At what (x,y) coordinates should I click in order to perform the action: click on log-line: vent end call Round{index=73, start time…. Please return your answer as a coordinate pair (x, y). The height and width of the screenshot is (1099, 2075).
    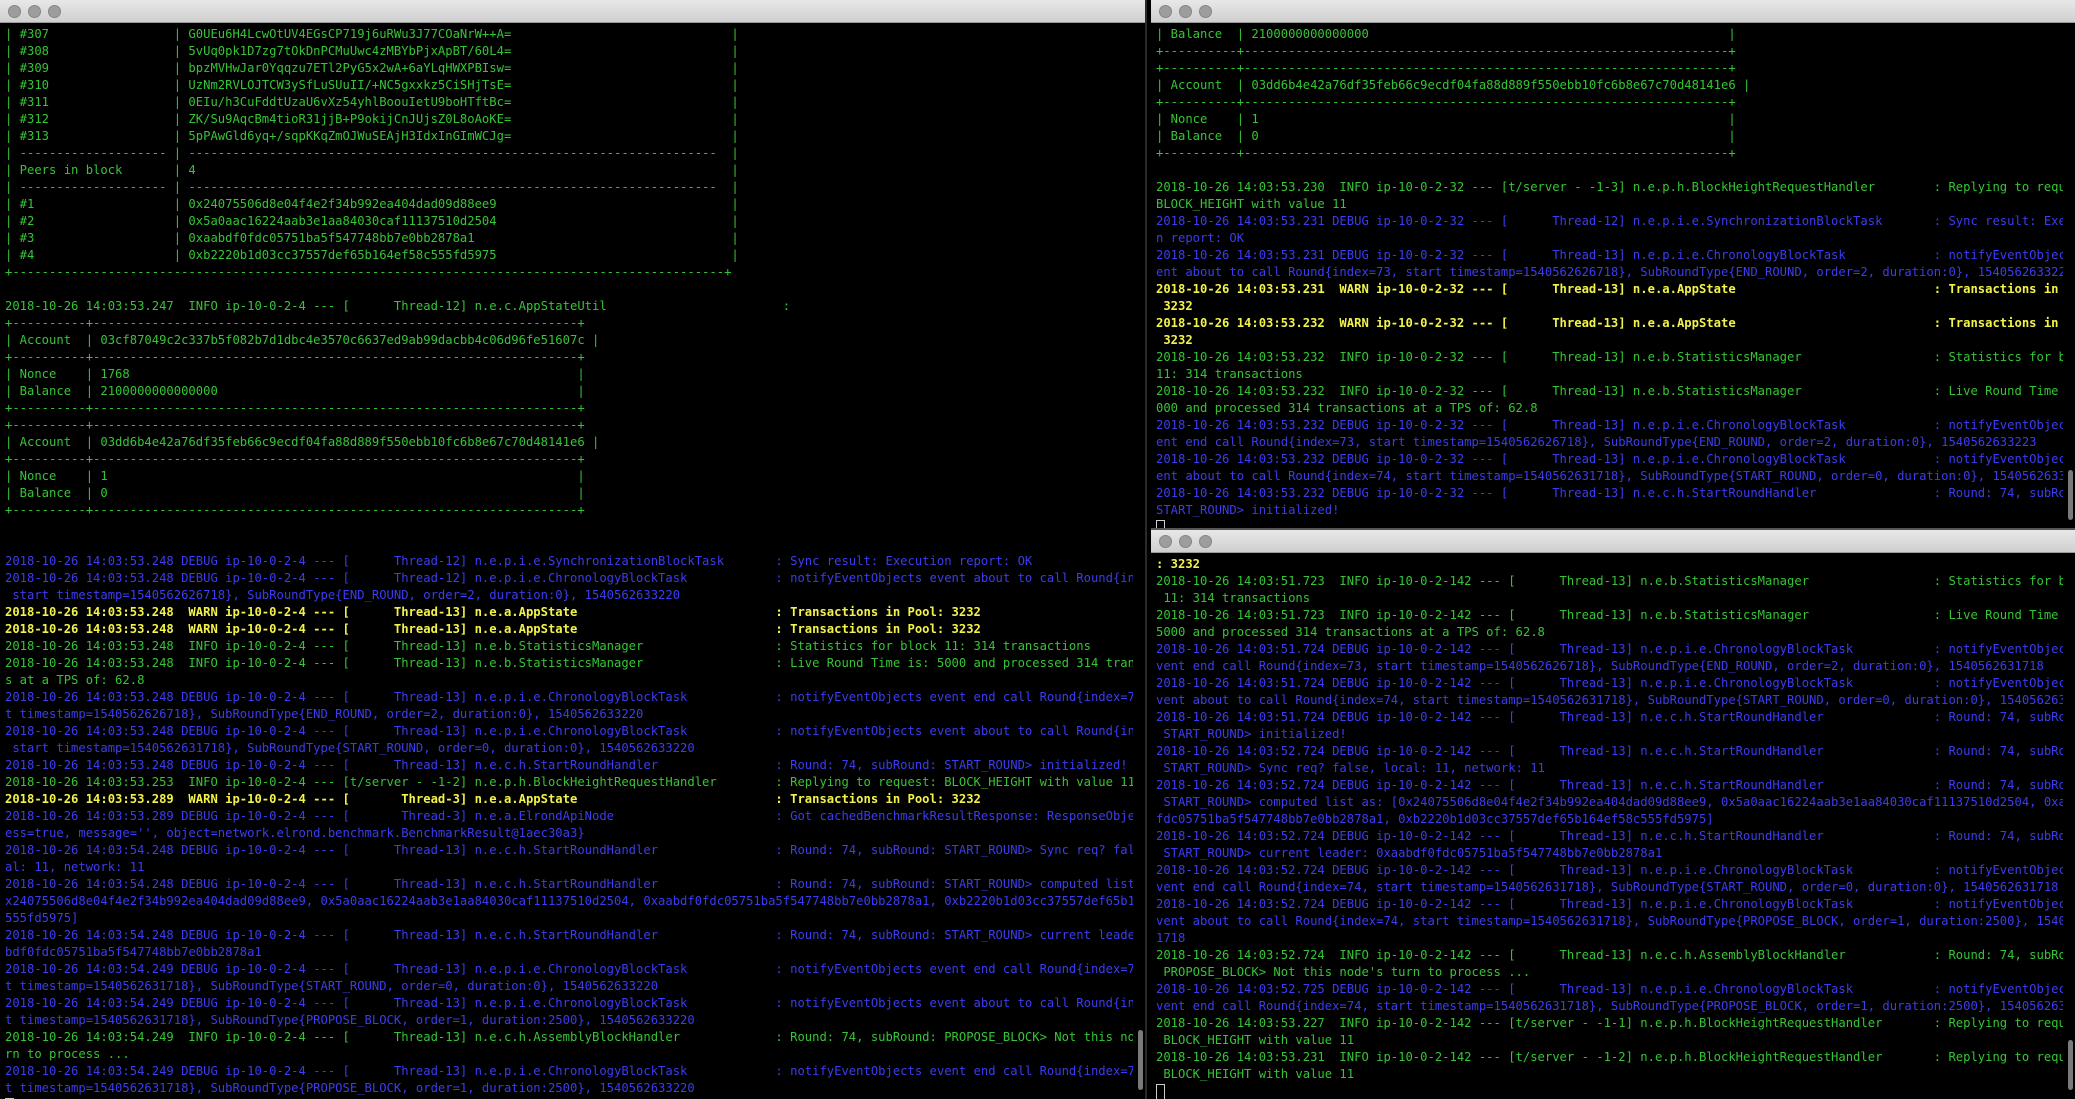
    Looking at the image, I should click on (1600, 666).